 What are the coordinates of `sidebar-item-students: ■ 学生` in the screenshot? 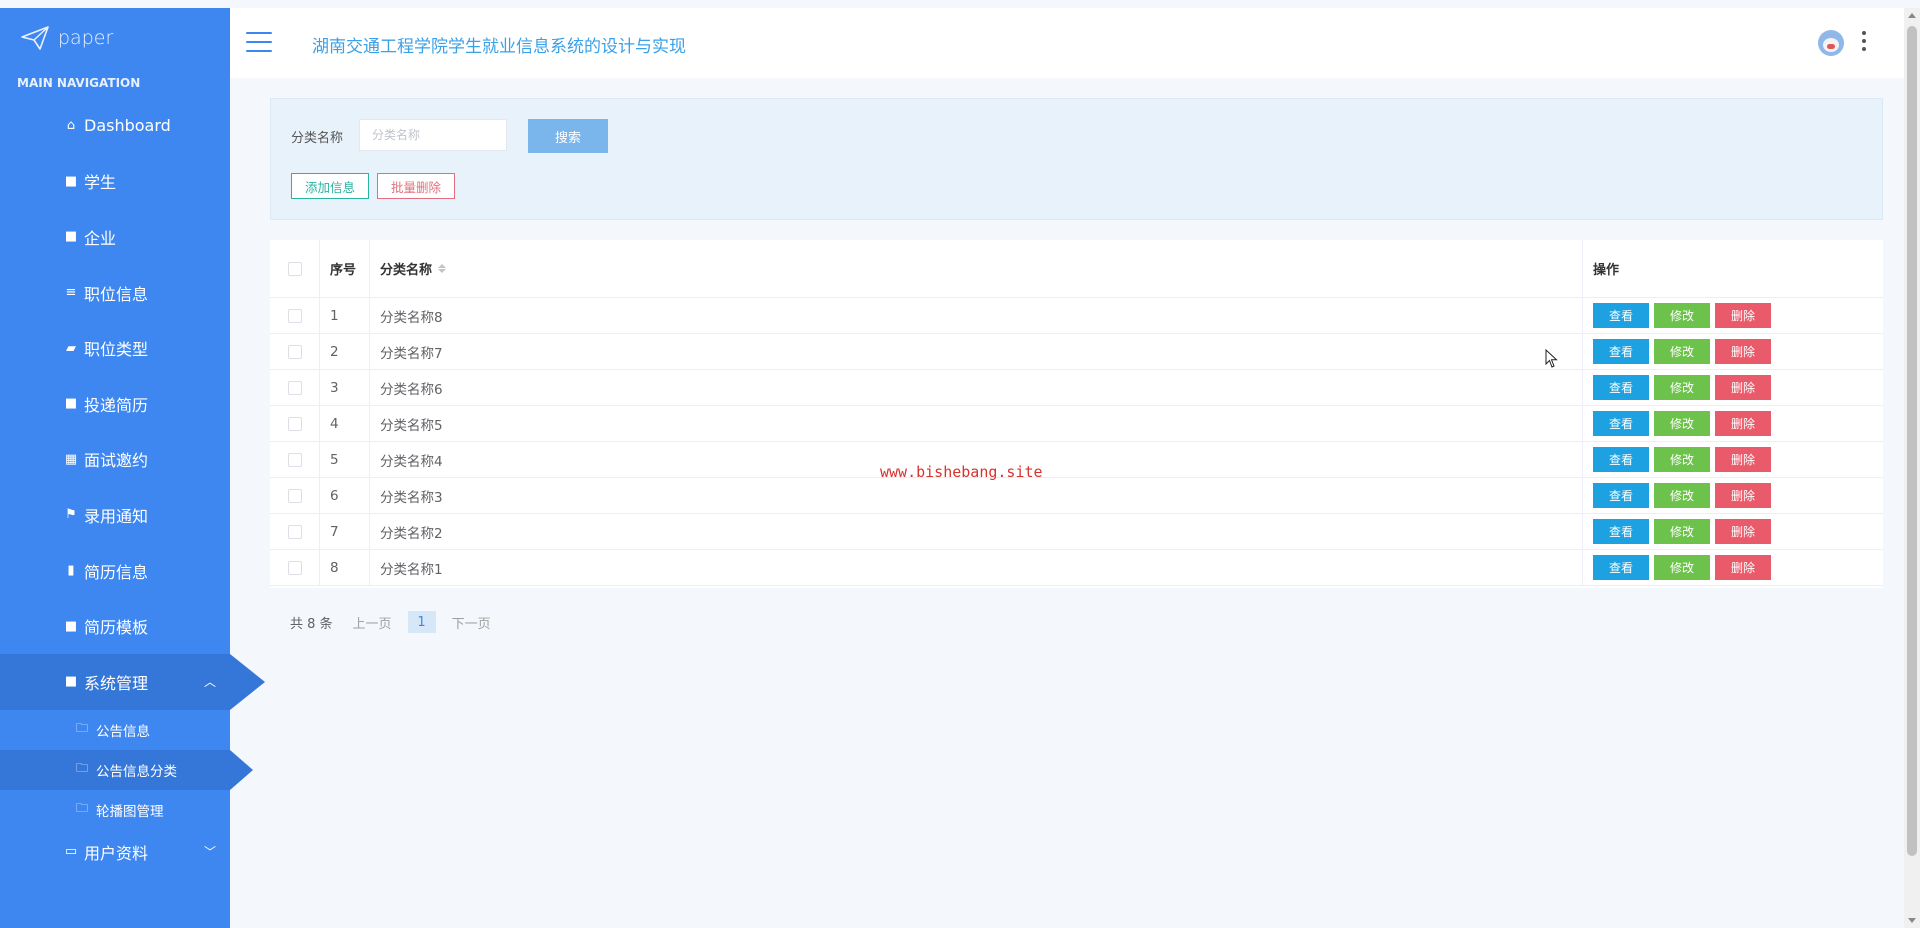 It's located at (115, 182).